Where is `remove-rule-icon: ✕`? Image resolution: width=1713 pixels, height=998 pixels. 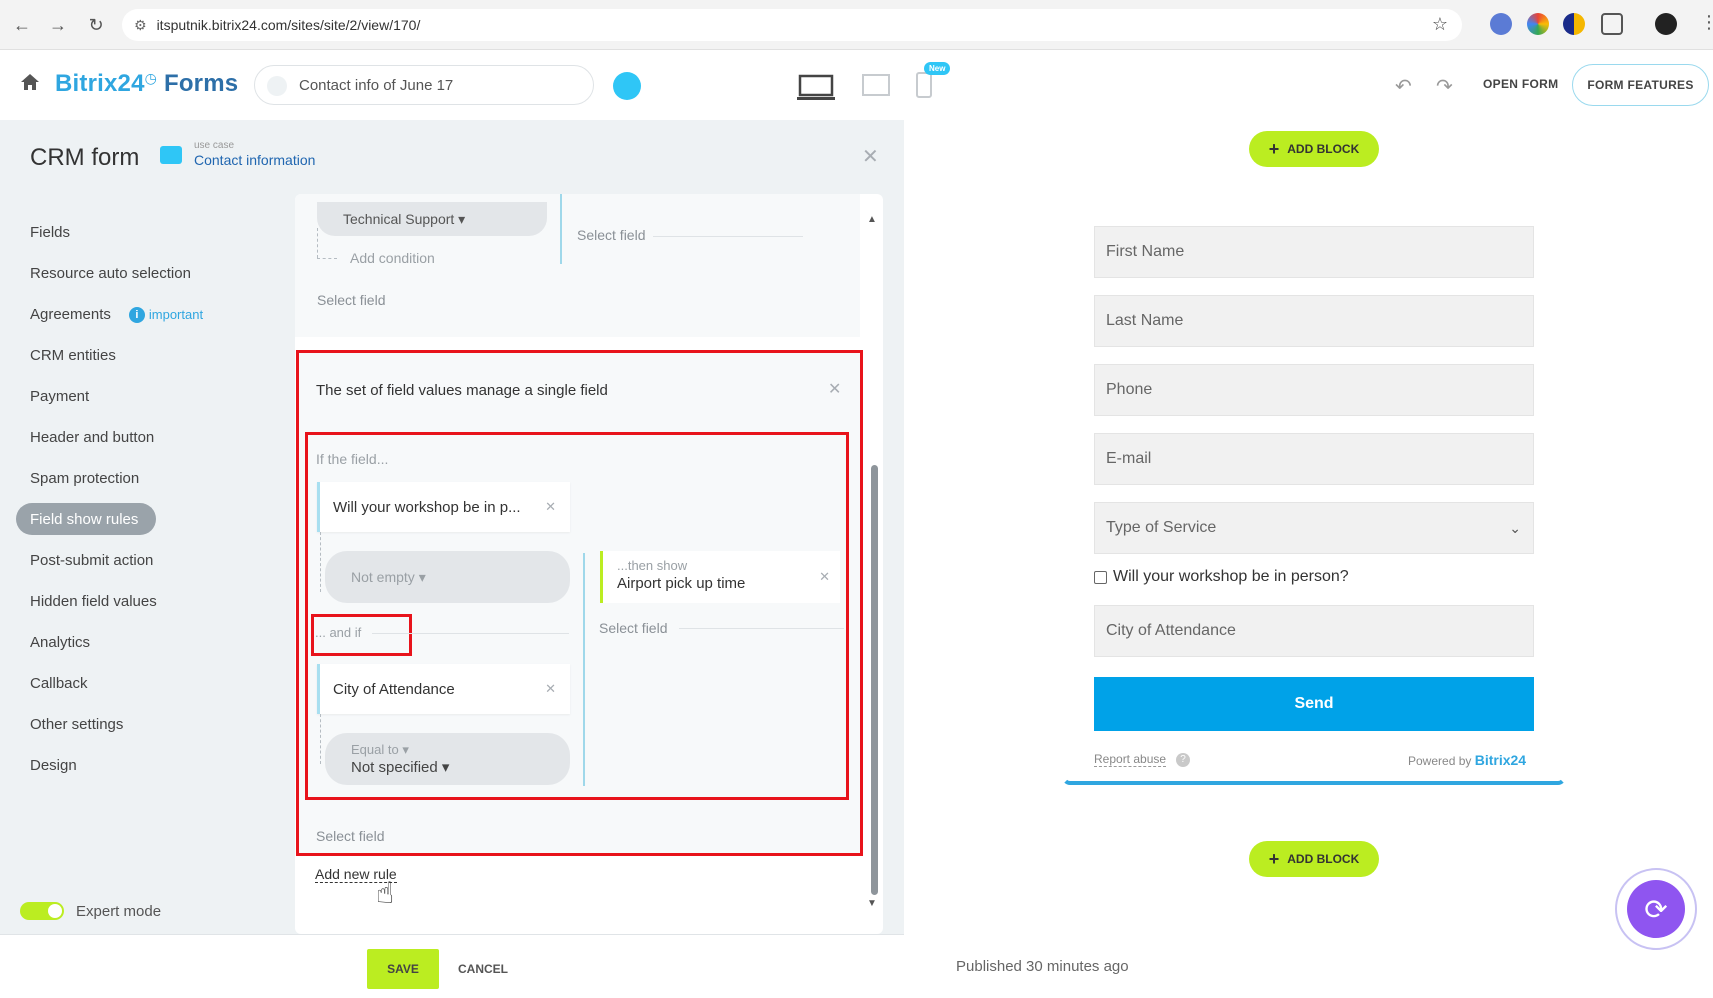 remove-rule-icon: ✕ is located at coordinates (834, 389).